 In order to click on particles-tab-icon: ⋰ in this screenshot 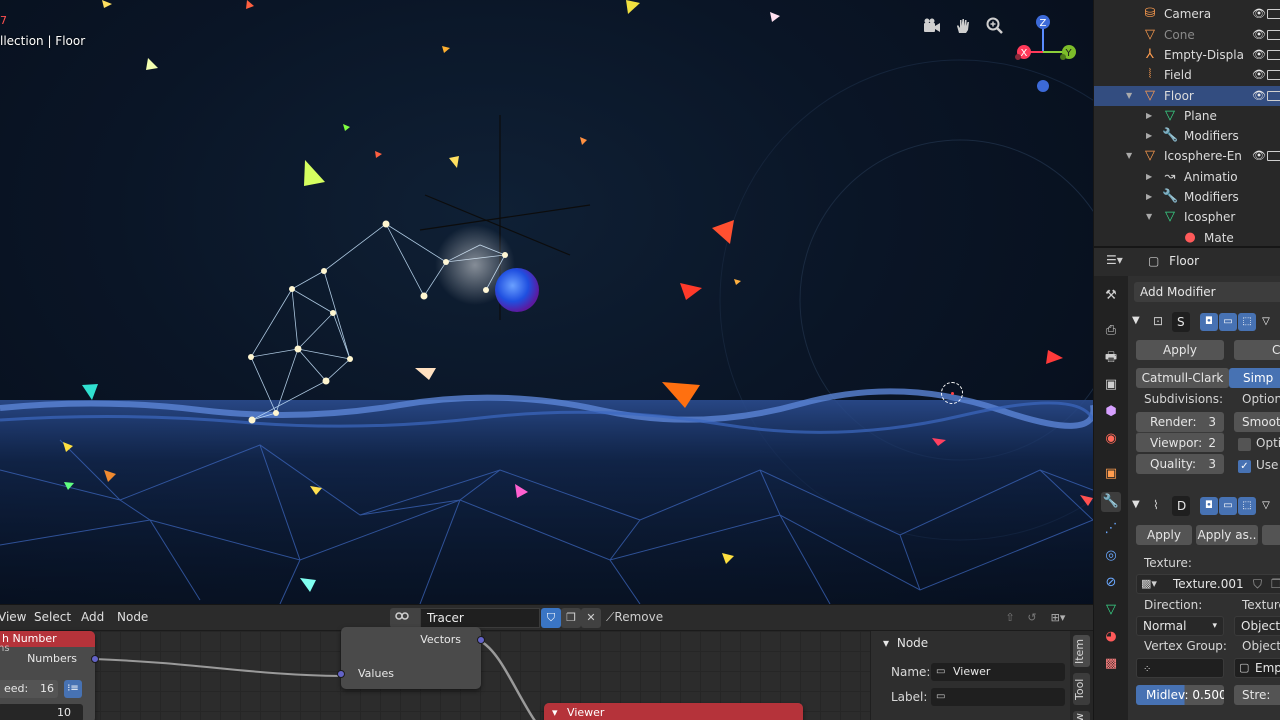, I will do `click(1111, 529)`.